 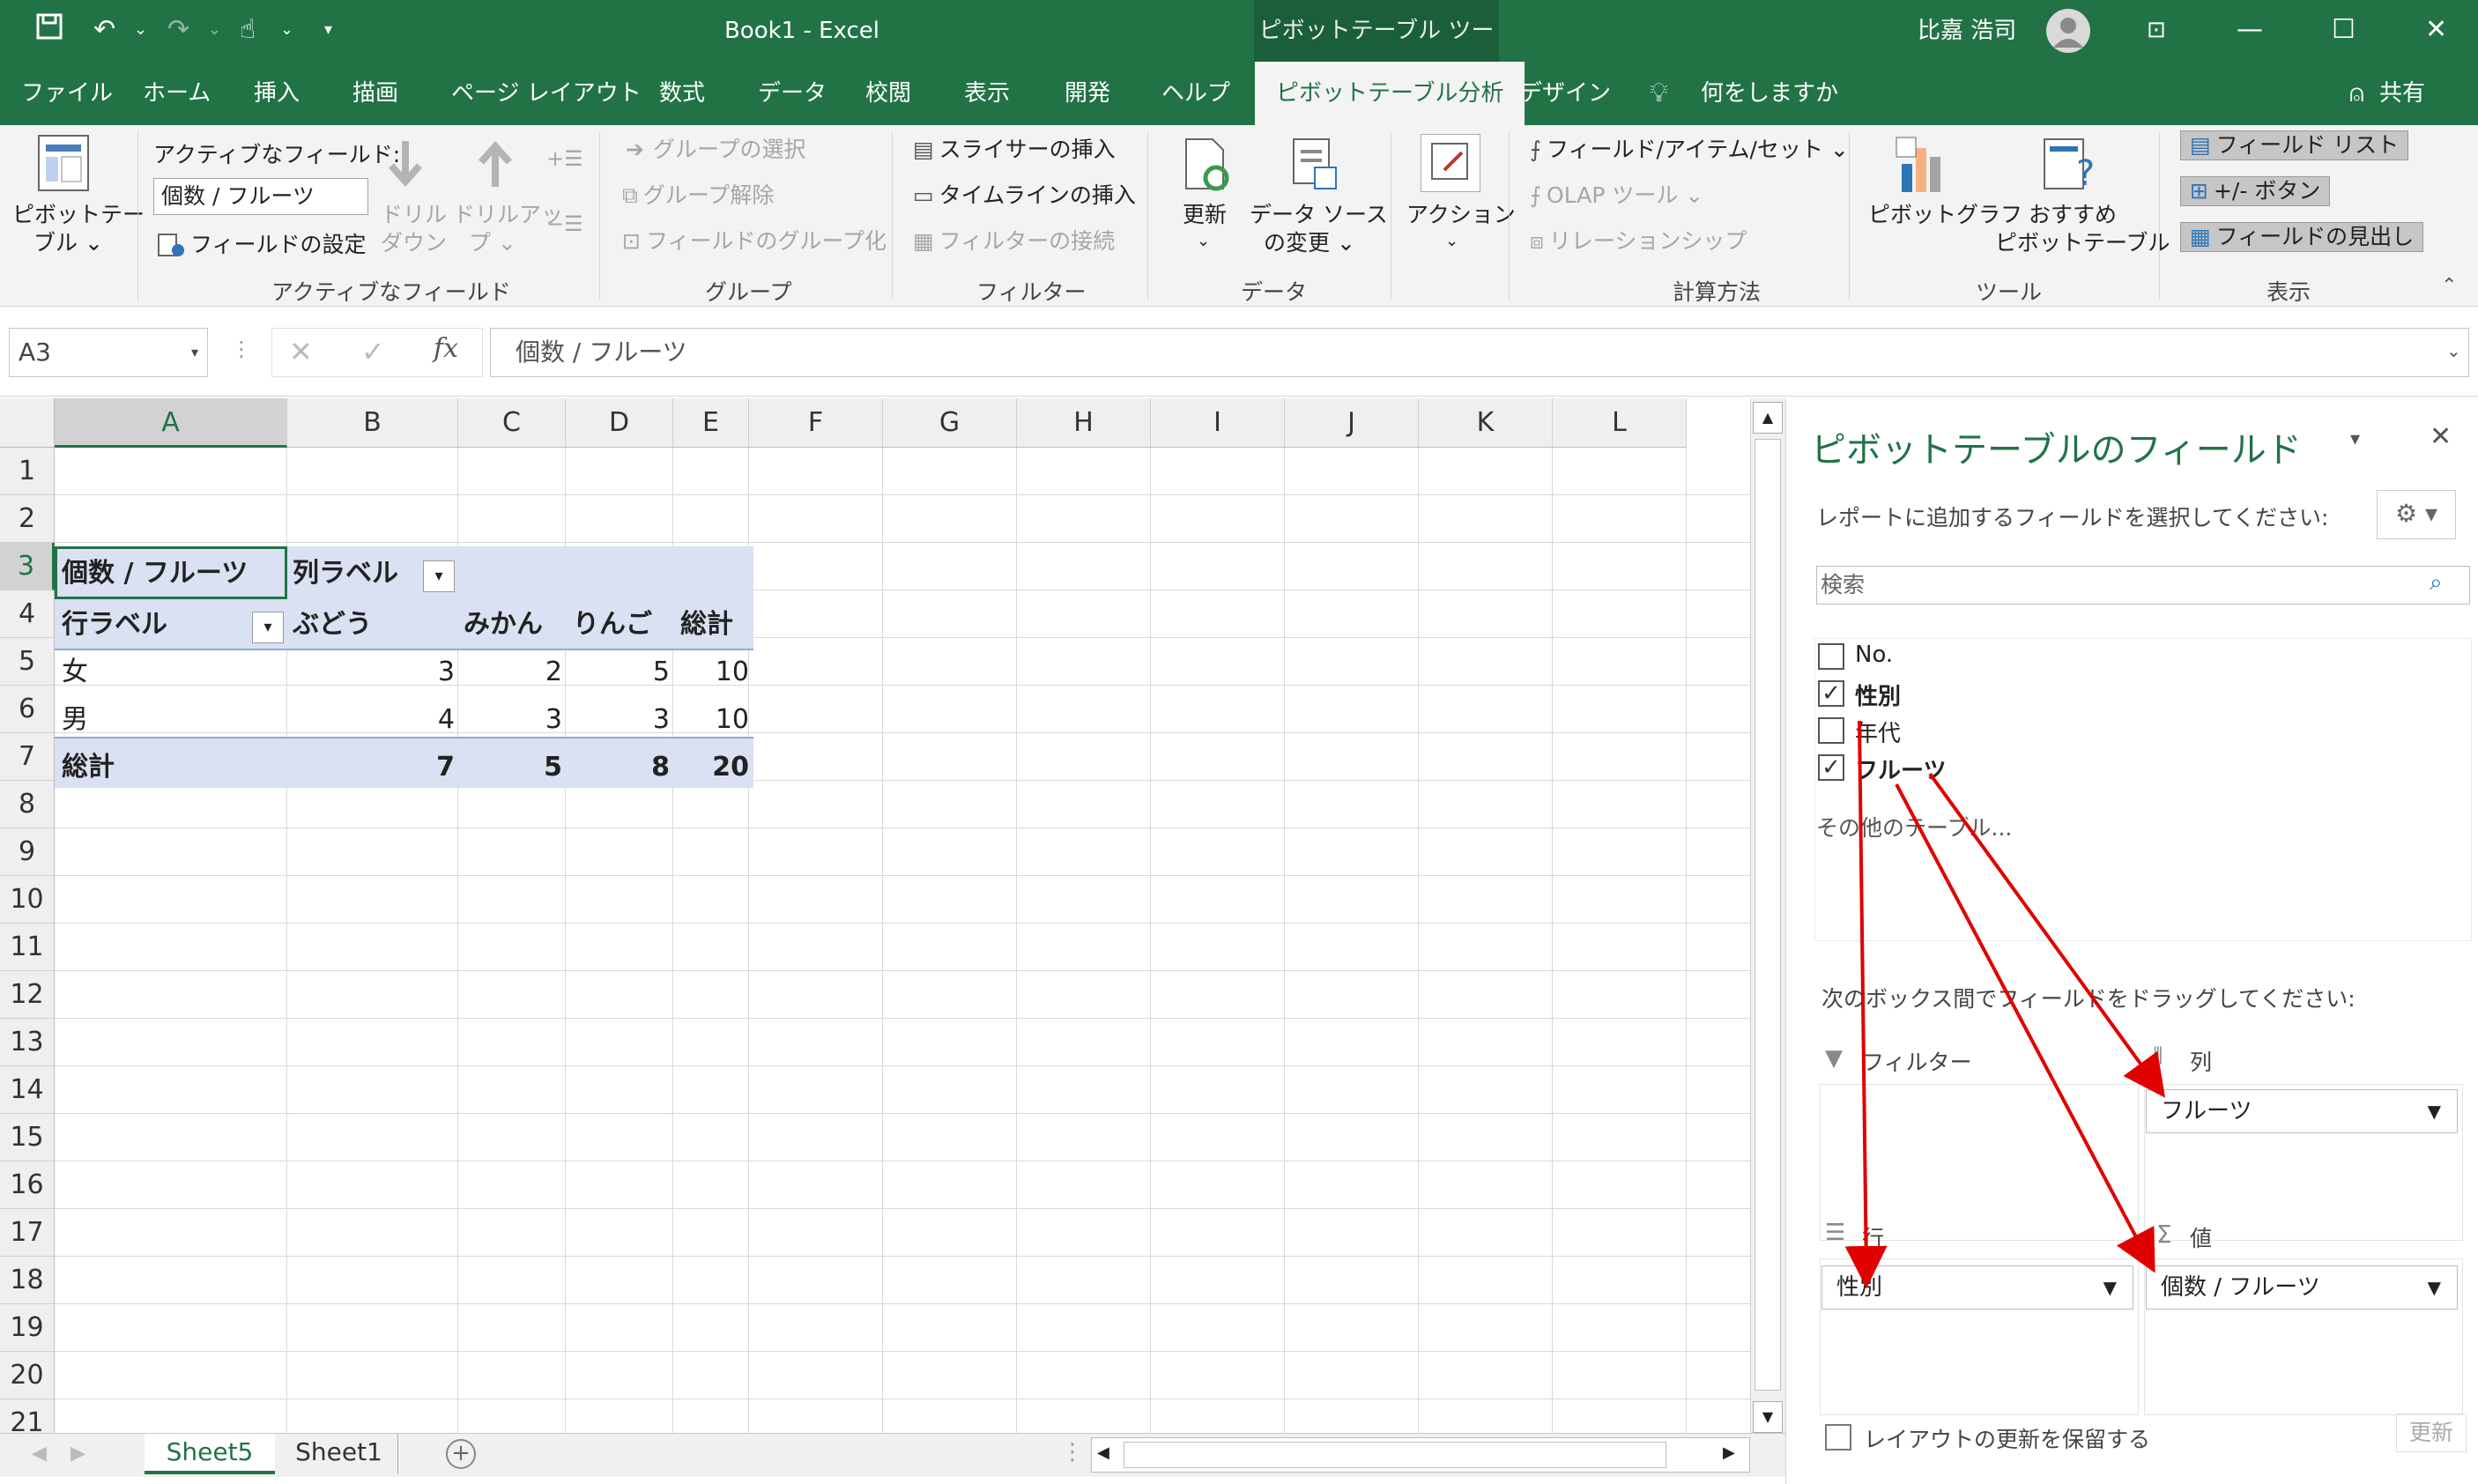 What do you see at coordinates (2453, 350) in the screenshot?
I see `expand-formula-icon: ⌄` at bounding box center [2453, 350].